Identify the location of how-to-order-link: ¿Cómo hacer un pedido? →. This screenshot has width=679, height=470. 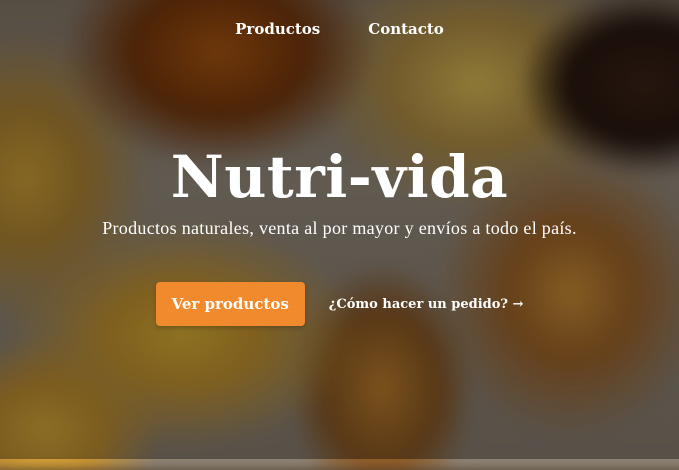
(426, 304).